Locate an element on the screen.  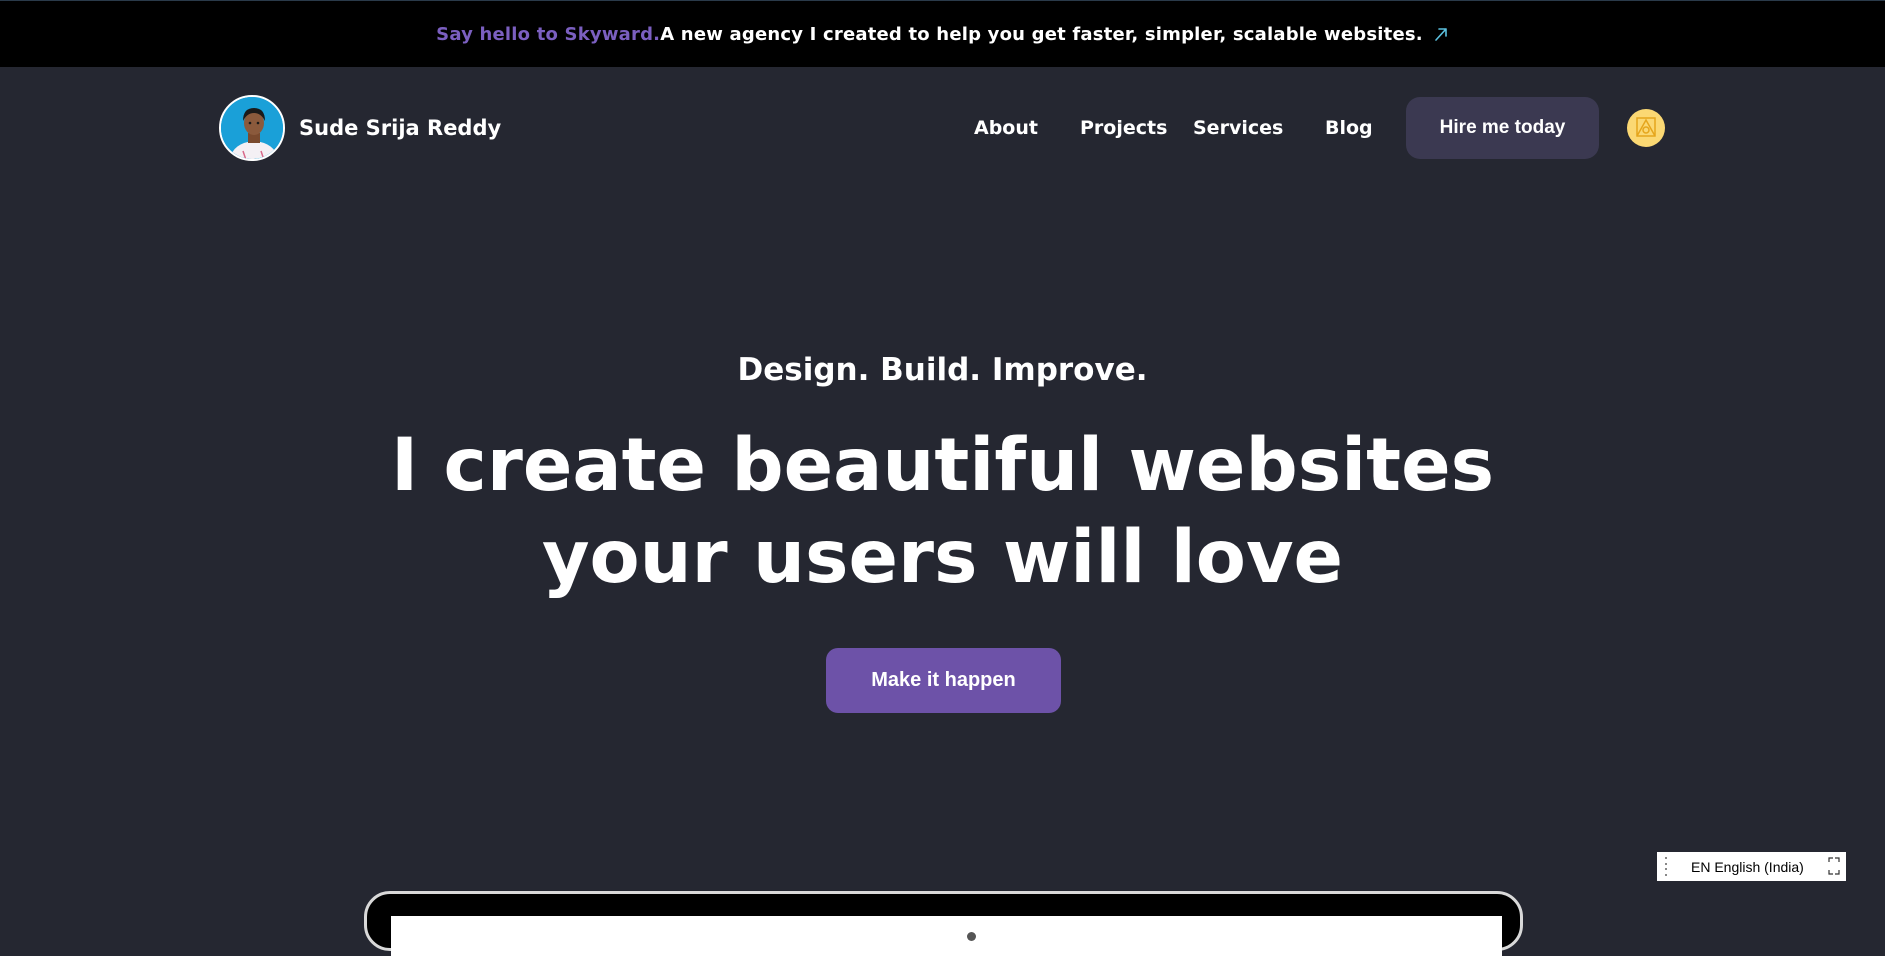
device-screen is located at coordinates (946, 936).